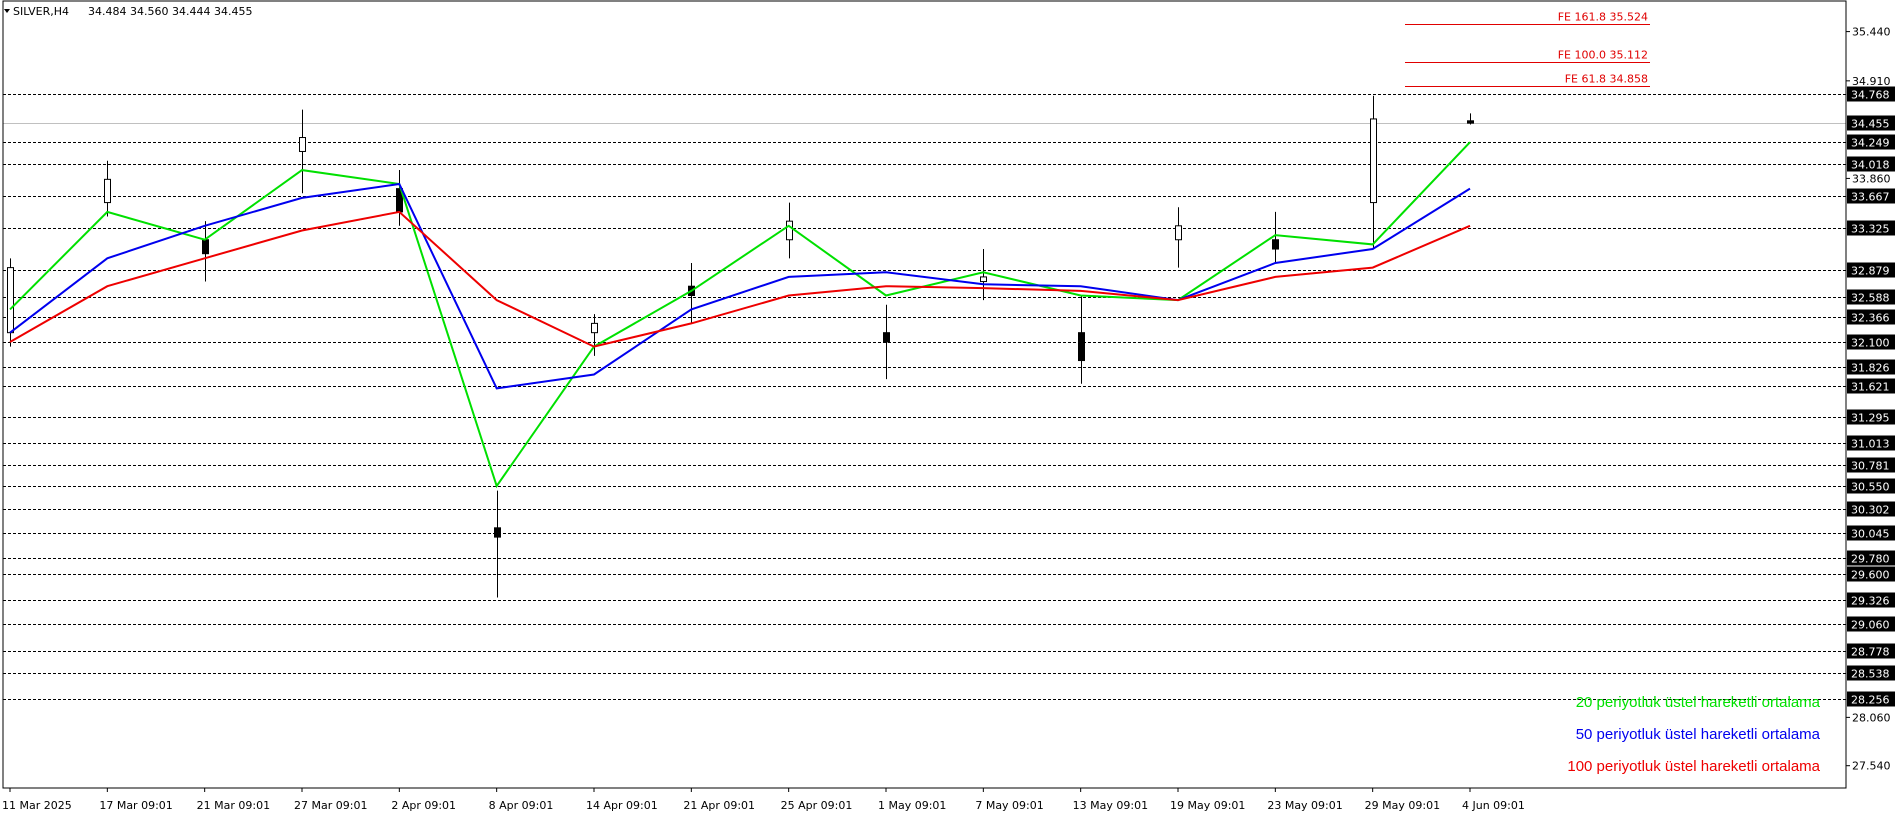  What do you see at coordinates (1870, 197) in the screenshot?
I see `level-label: 33.667` at bounding box center [1870, 197].